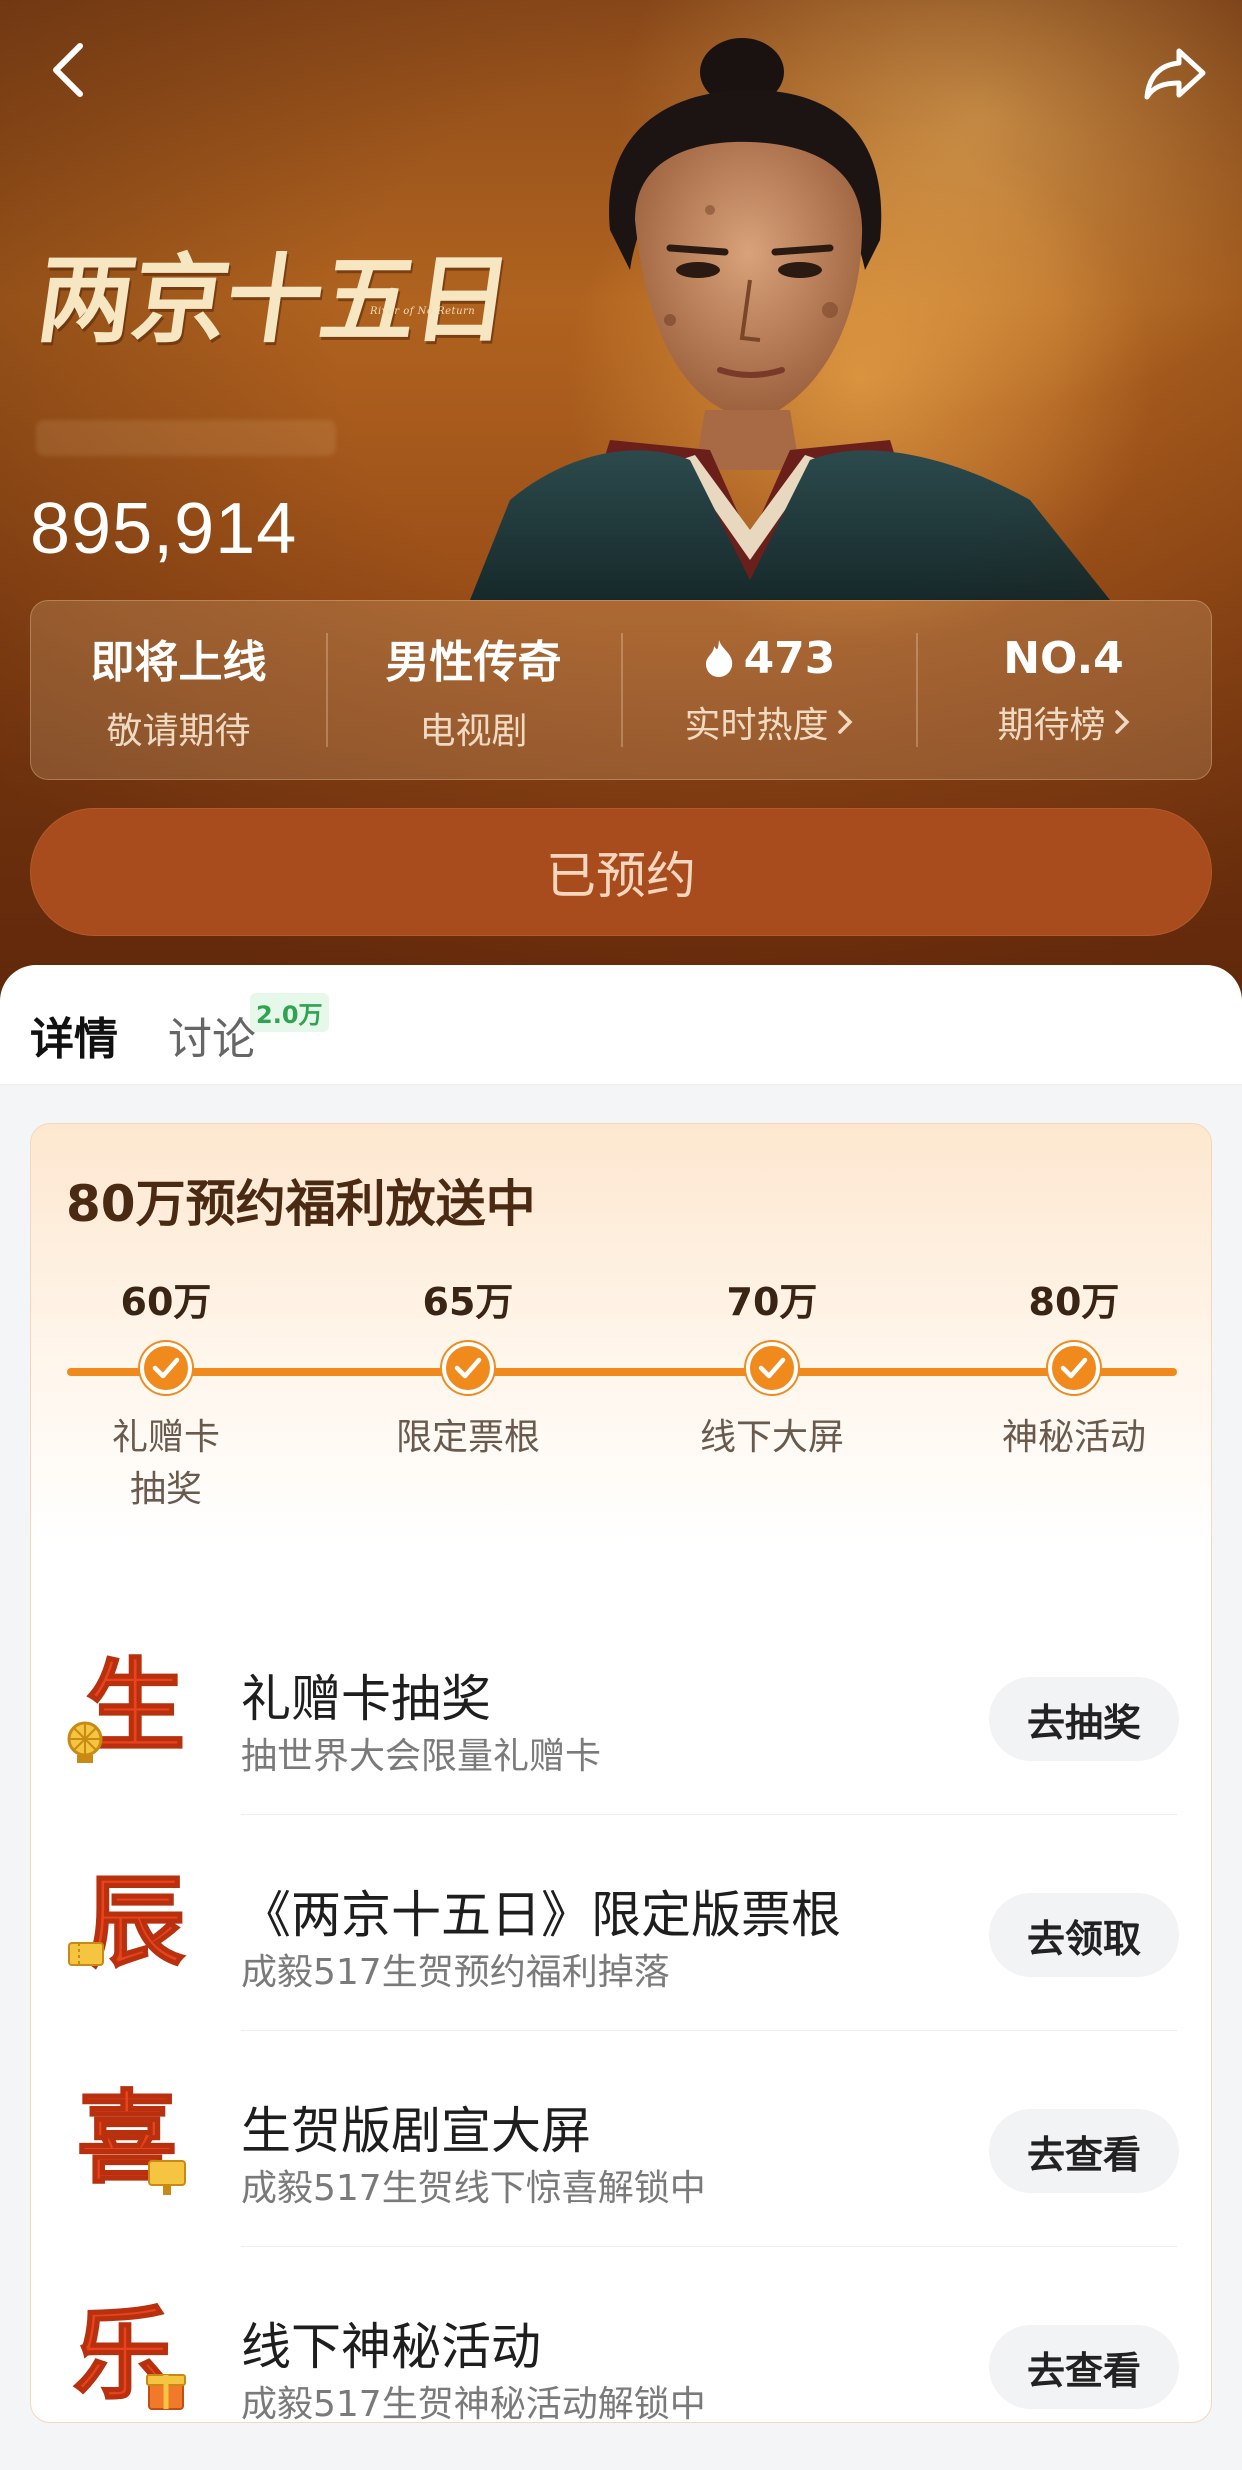 The height and width of the screenshot is (2470, 1242). What do you see at coordinates (273, 299) in the screenshot?
I see `show-title-logo: 两京十五日` at bounding box center [273, 299].